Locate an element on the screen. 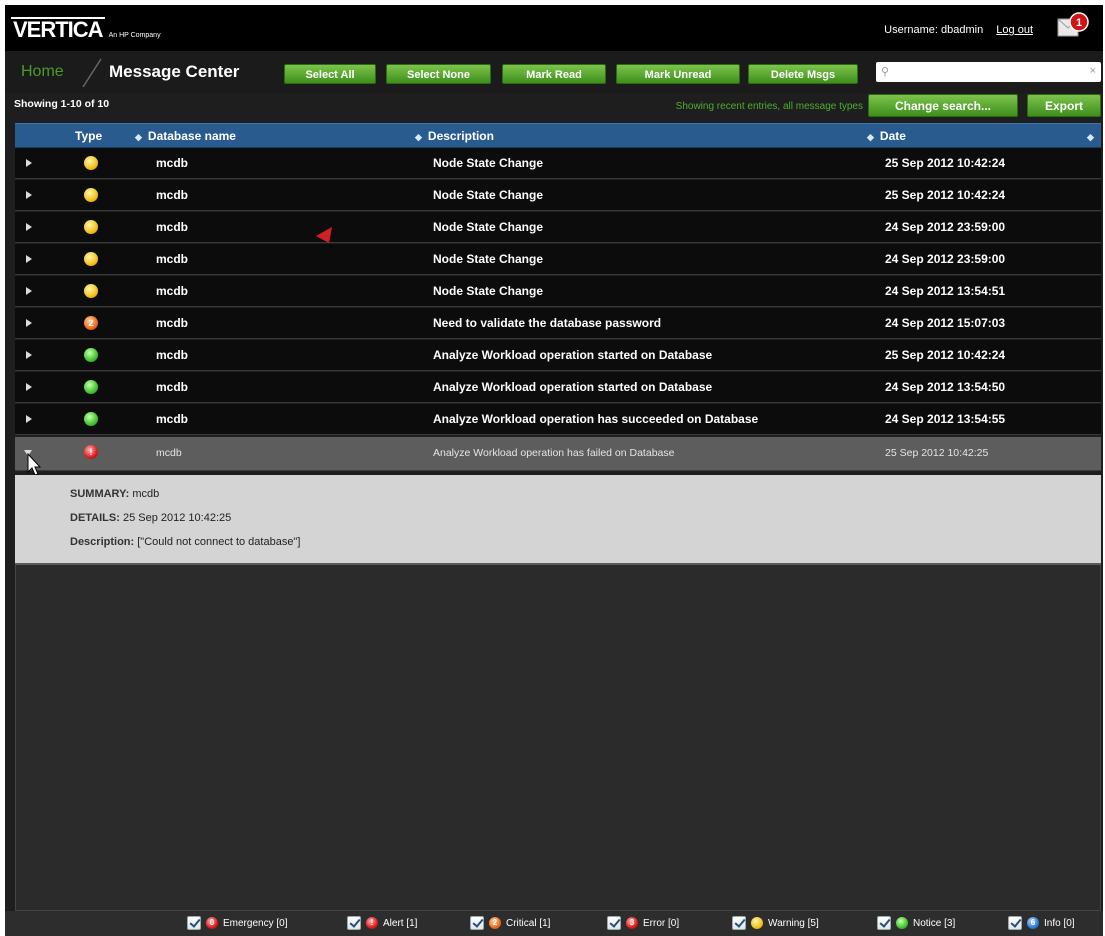 This screenshot has height=936, width=1105. page-title: Message Center is located at coordinates (174, 71).